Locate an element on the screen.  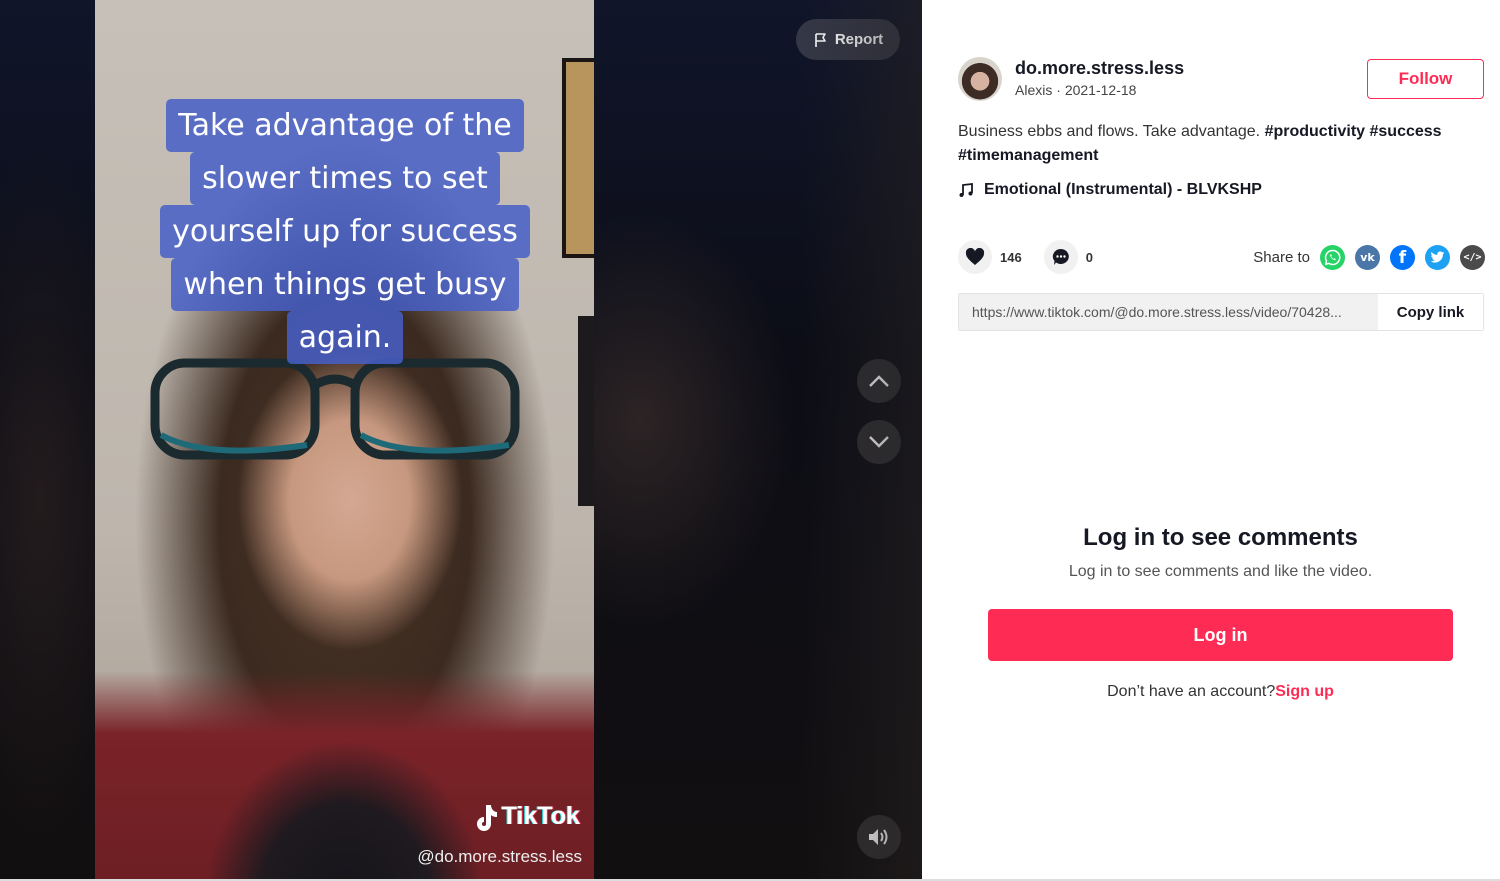
author-subline: Alexis · 2021-12-18 is located at coordinates (1099, 90).